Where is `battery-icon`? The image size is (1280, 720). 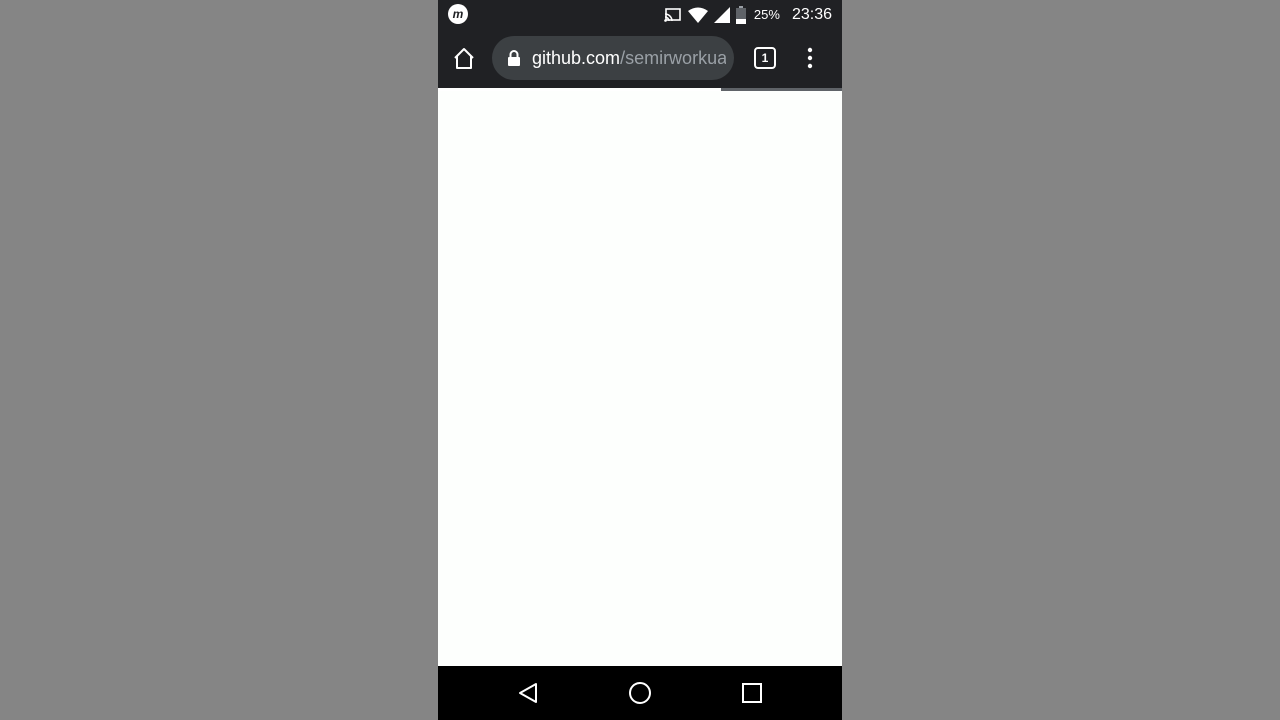 battery-icon is located at coordinates (740, 14).